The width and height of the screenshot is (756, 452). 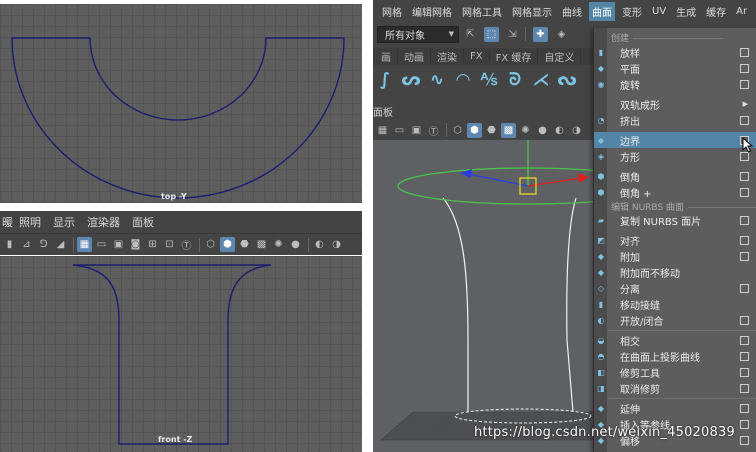 I want to click on menu-uv: UV, so click(x=659, y=11).